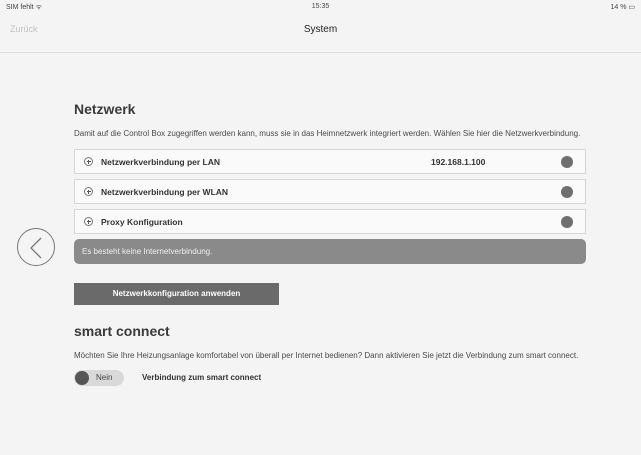 The height and width of the screenshot is (455, 641). Describe the element at coordinates (330, 191) in the screenshot. I see `wlan-connection-row: Netzwerkverbindung per WLAN` at that location.